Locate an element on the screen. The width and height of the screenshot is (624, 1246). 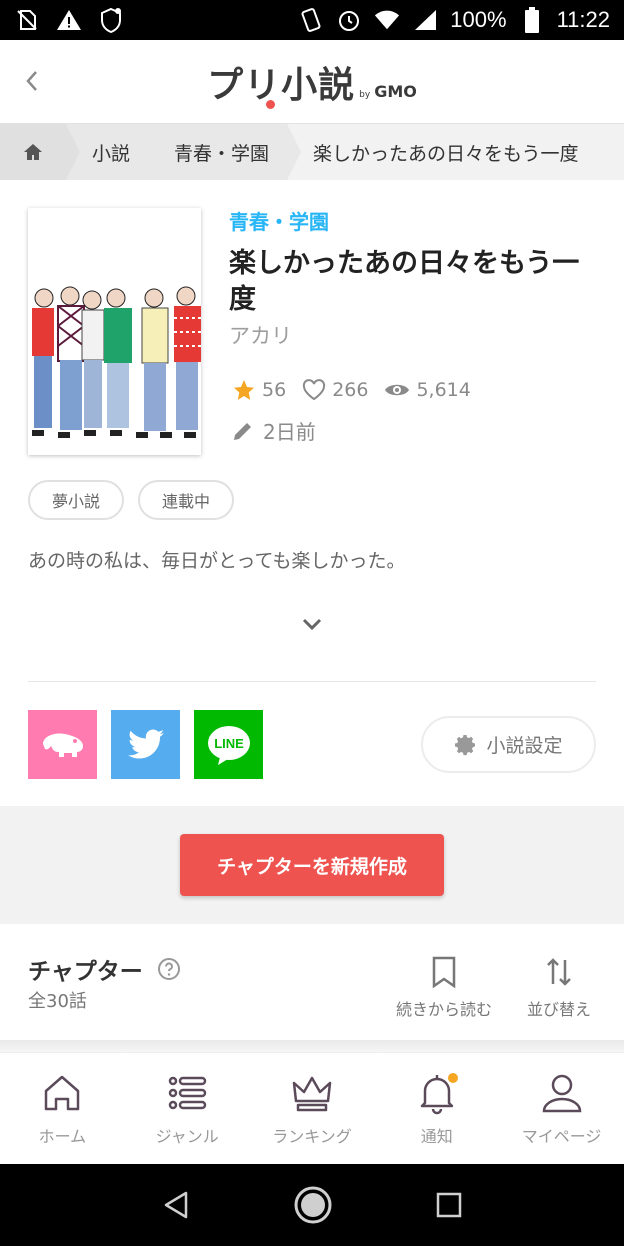
novel-cover-image is located at coordinates (114, 331).